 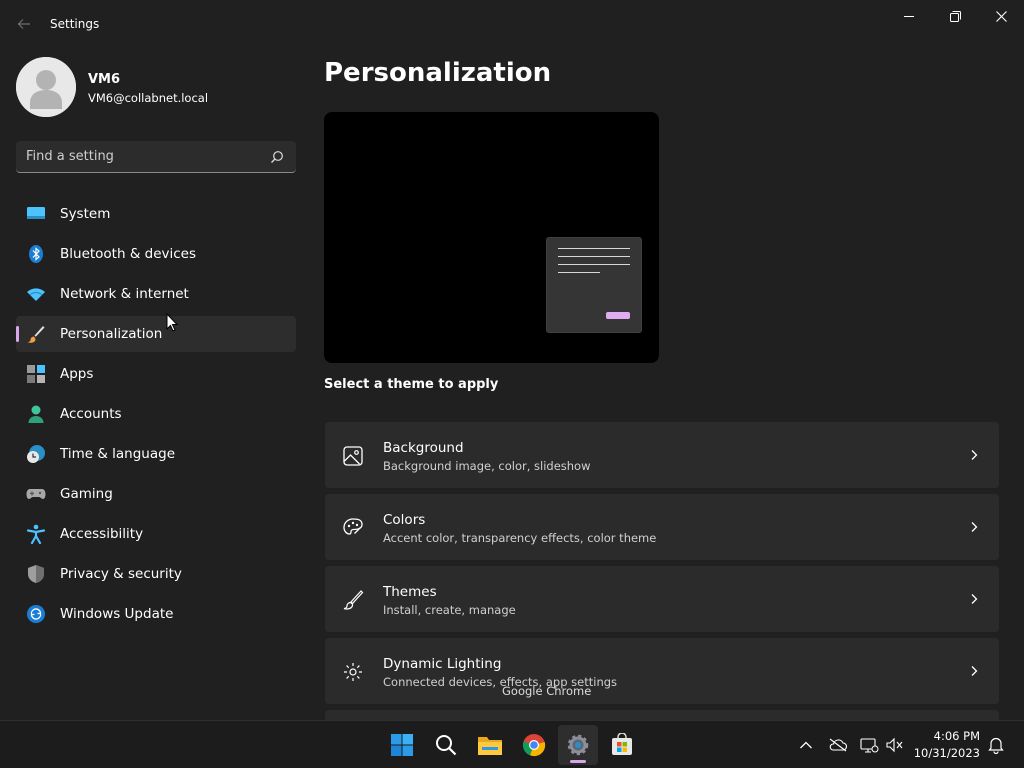 I want to click on sidebar-item-accounts: Accounts, so click(x=156, y=414).